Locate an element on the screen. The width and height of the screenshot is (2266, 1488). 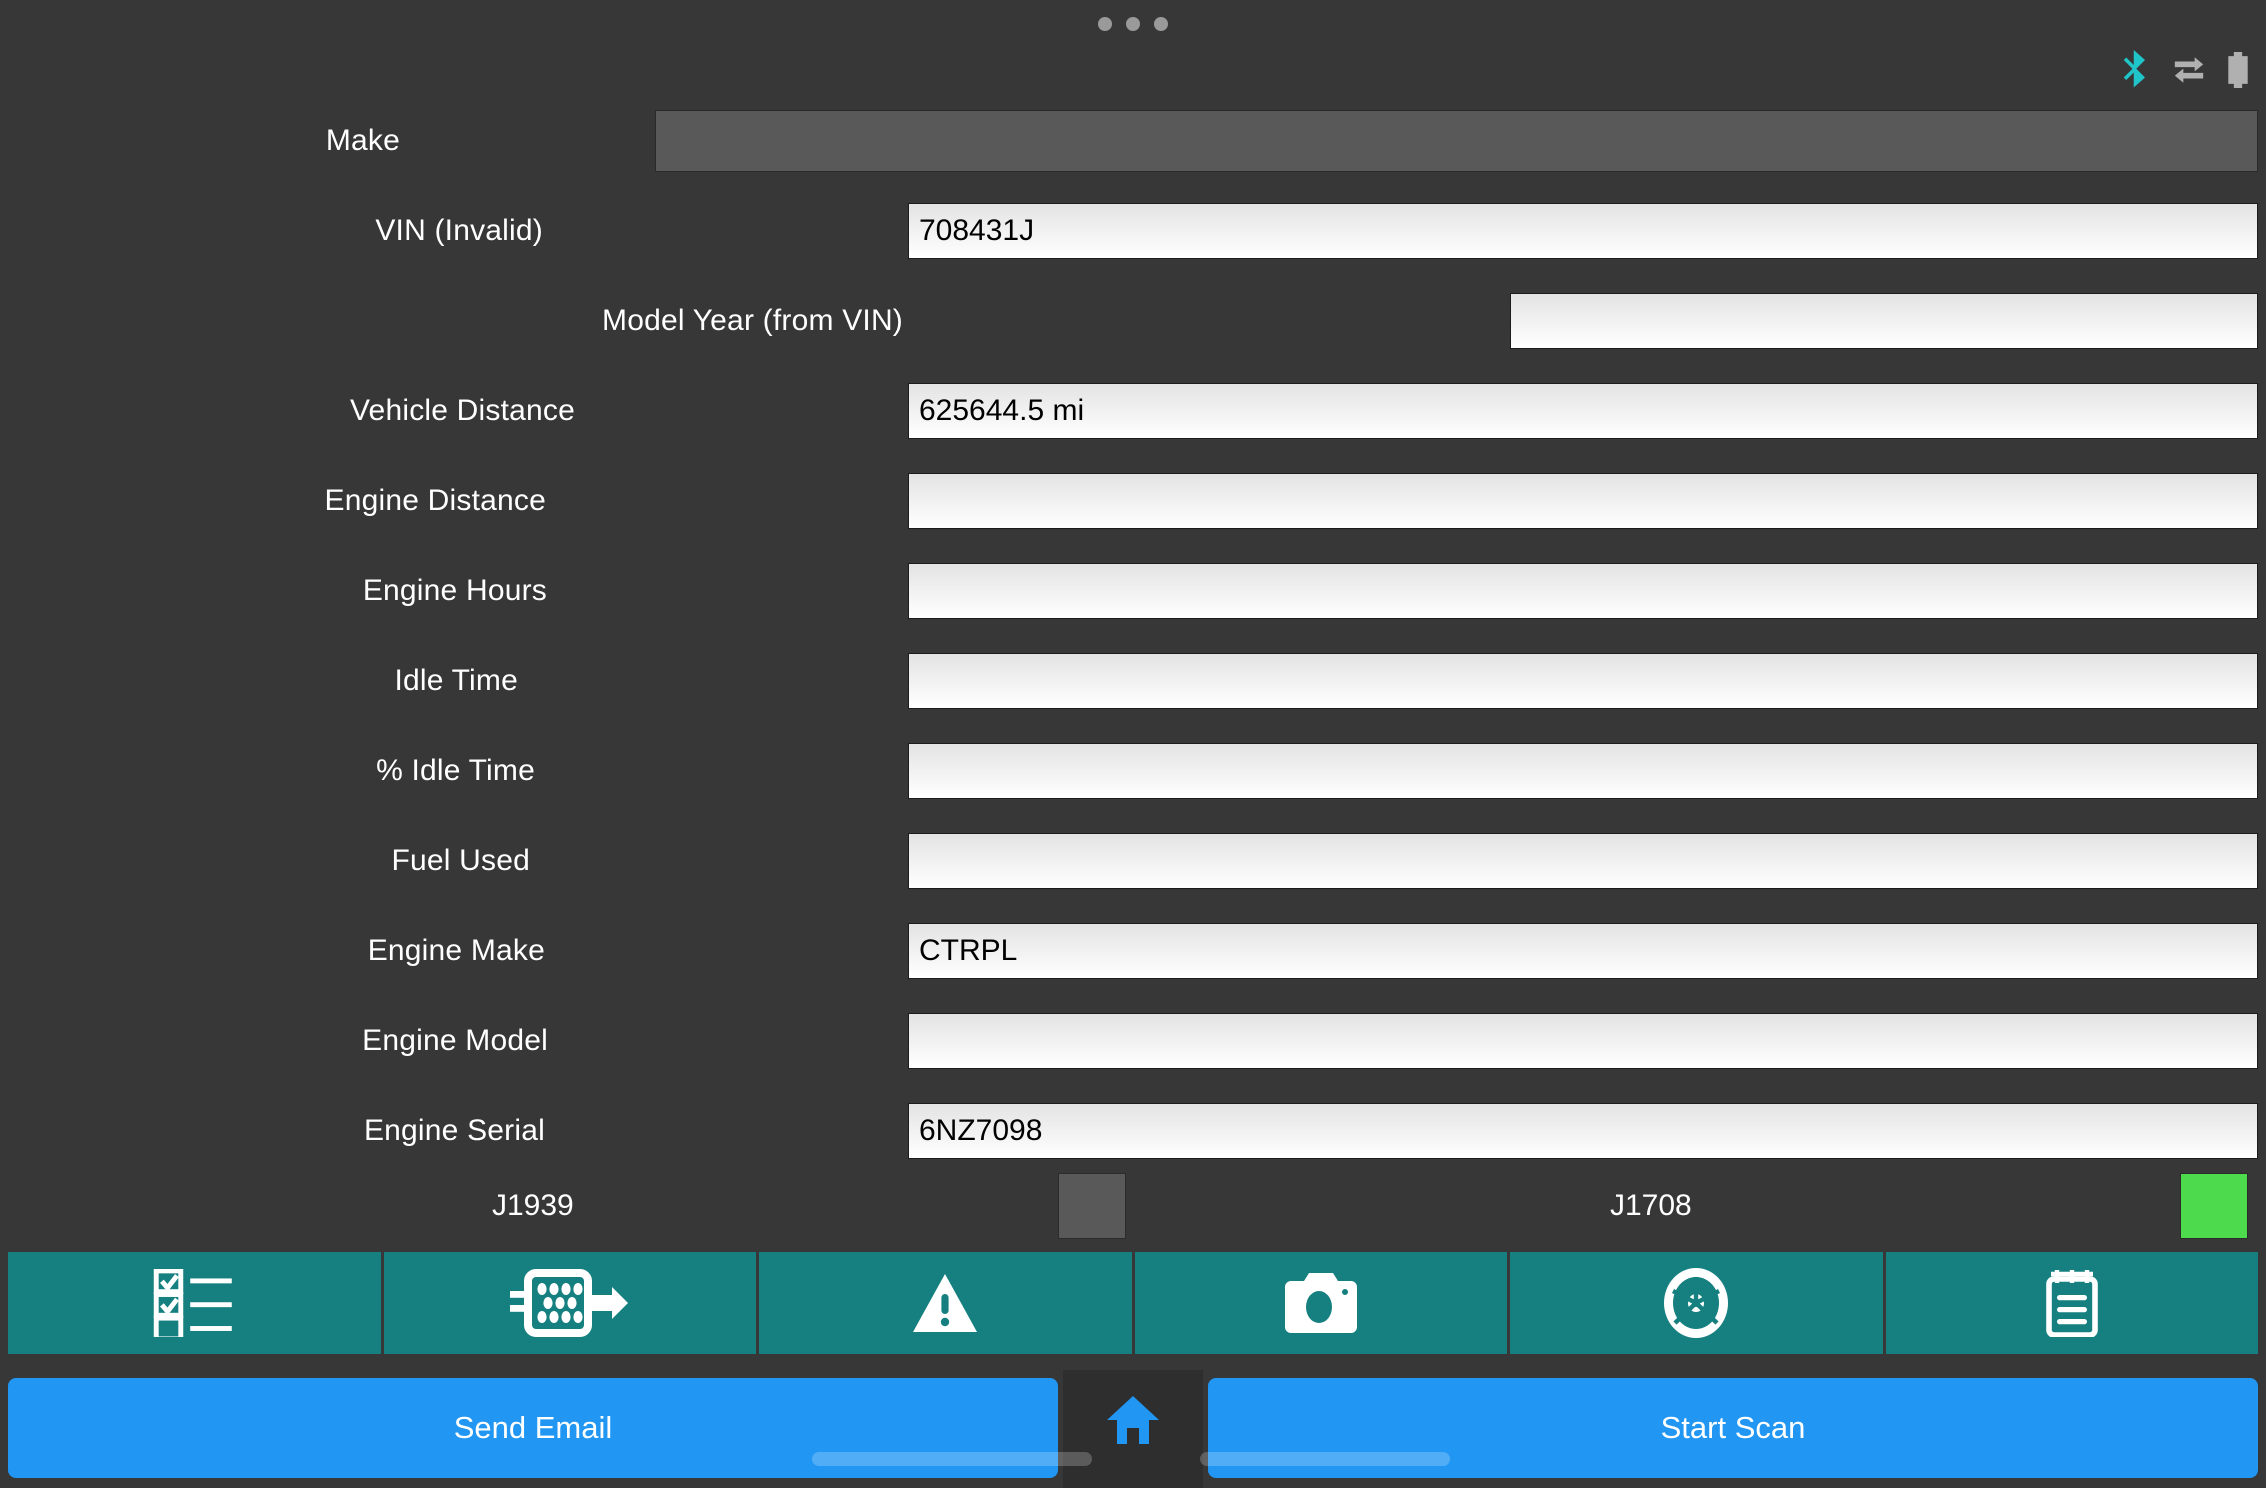
checklist-icon is located at coordinates (194, 1303).